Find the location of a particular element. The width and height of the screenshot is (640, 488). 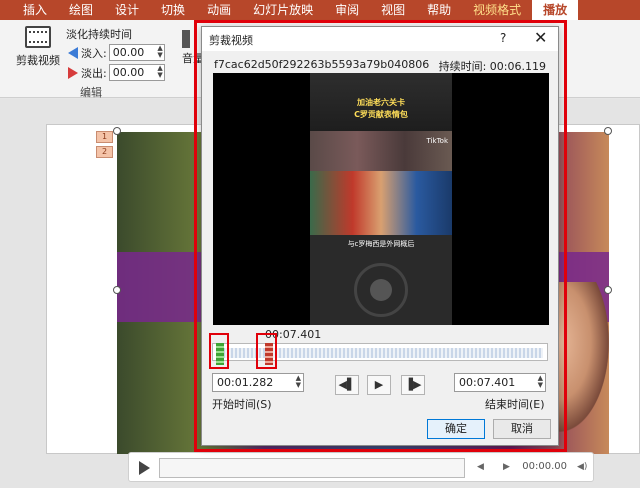

fade-out-row: 淡出: 00.00 ▲▼ is located at coordinates (116, 72).